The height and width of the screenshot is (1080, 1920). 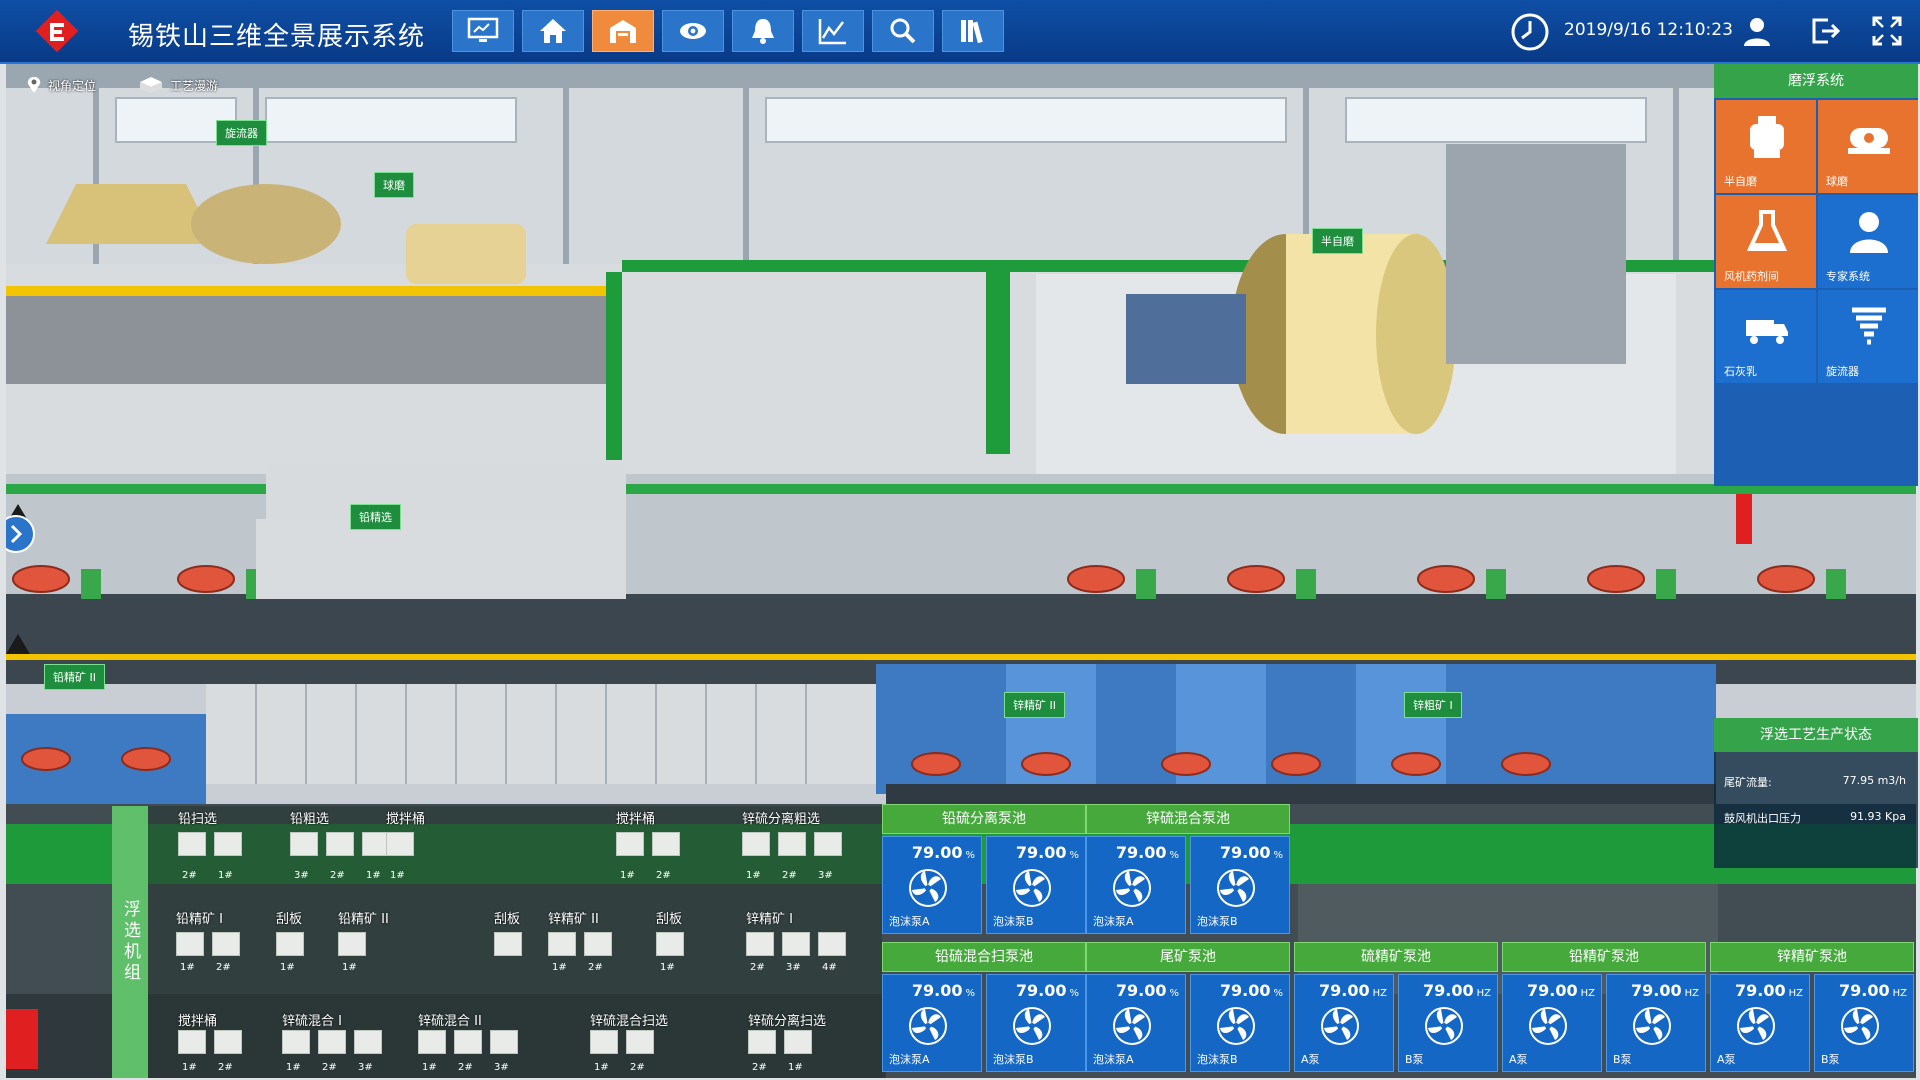 I want to click on pump-value-unit: %, so click(x=1278, y=855).